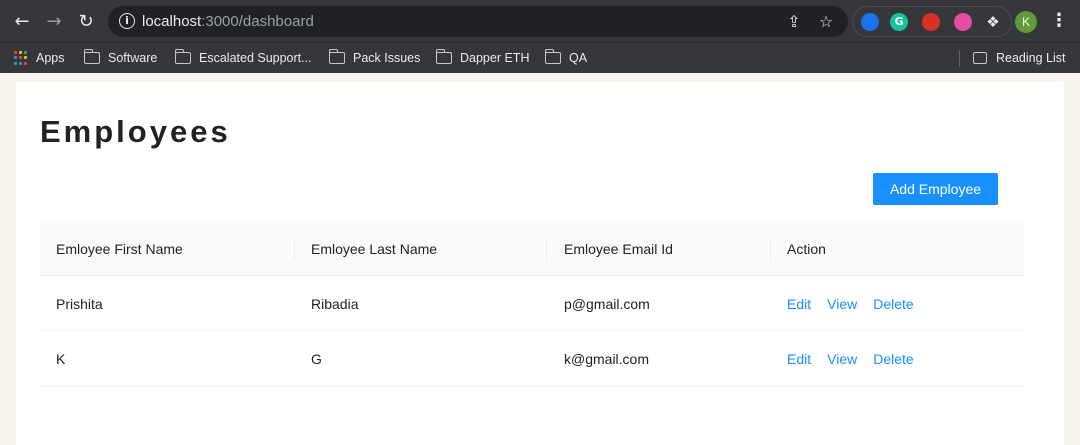  I want to click on url-path: :3000/dashboard, so click(257, 21).